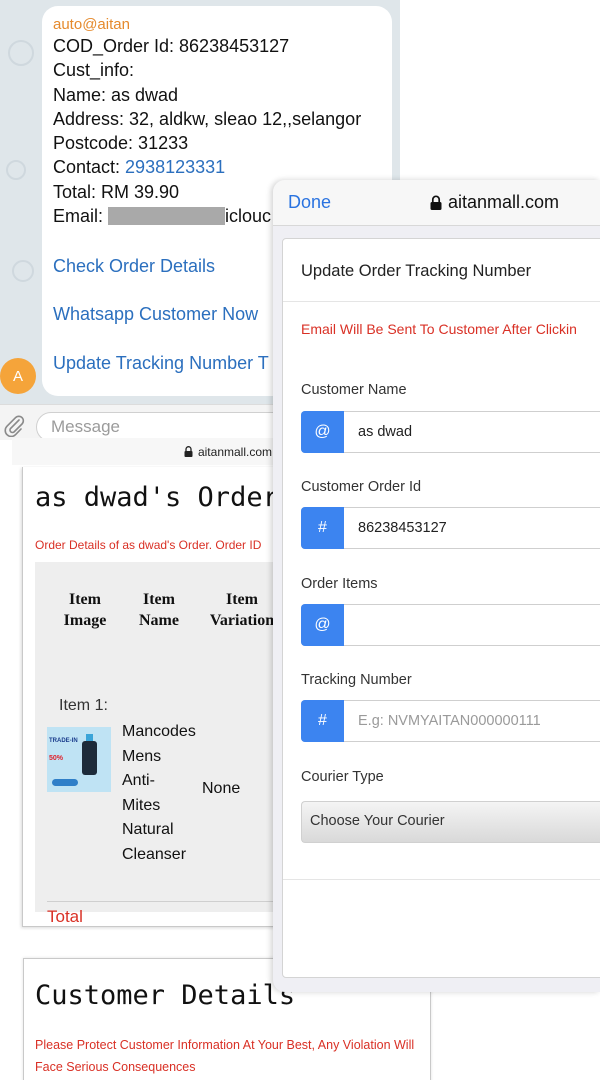 The height and width of the screenshot is (1080, 600). I want to click on total-divider, so click(165, 901).